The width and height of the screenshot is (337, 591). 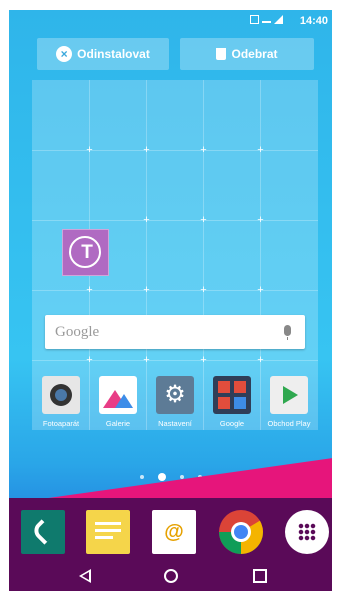 I want to click on back-icon, so click(x=85, y=576).